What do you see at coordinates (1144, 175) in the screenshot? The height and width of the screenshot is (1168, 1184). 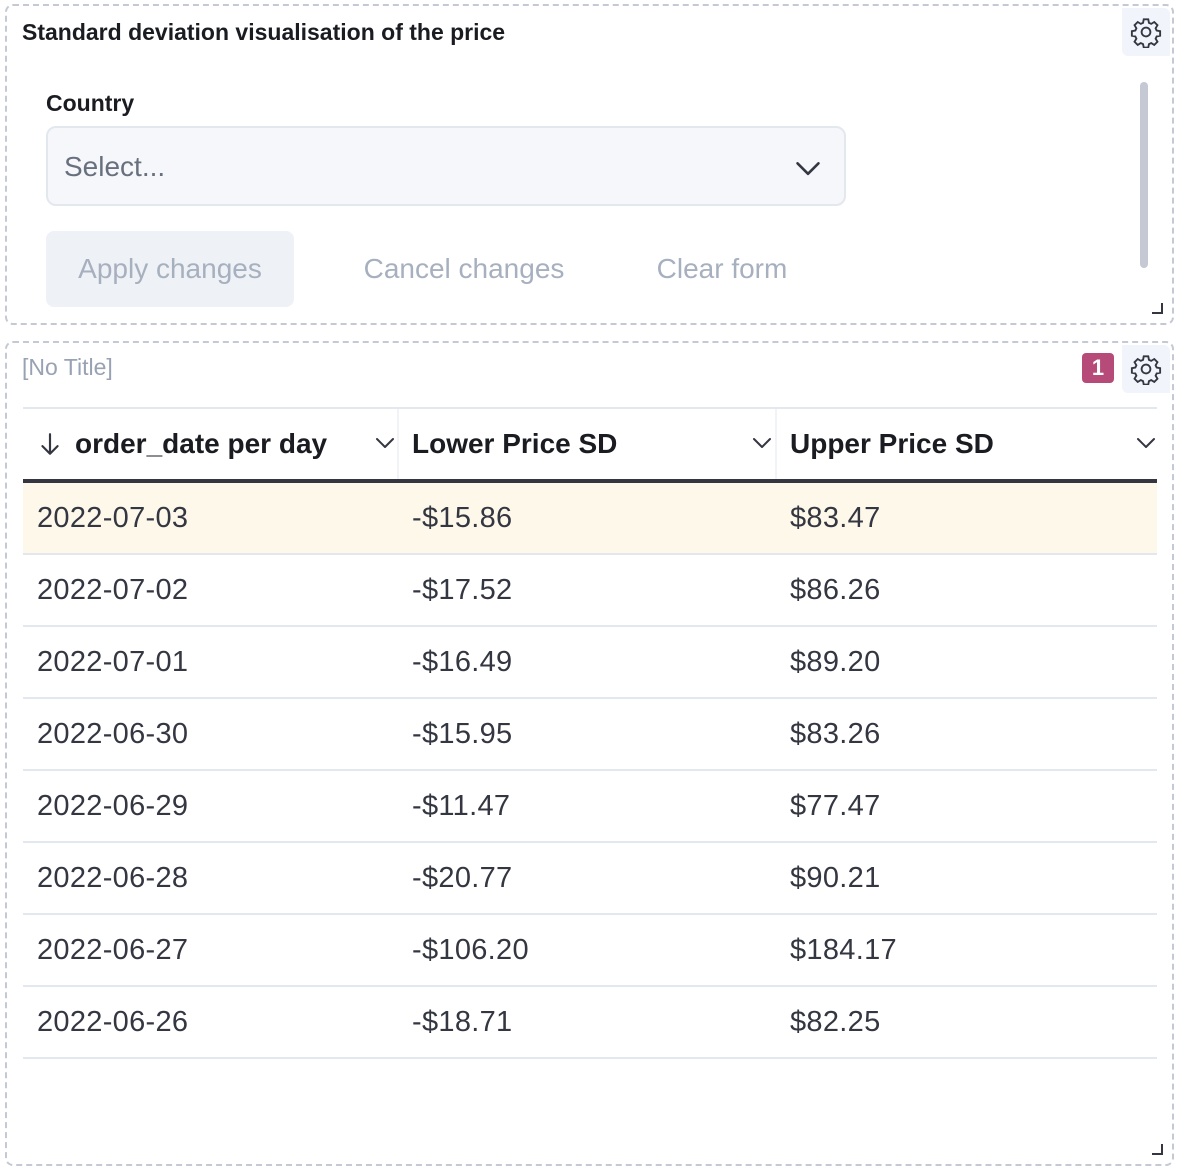 I see `scrollbar` at bounding box center [1144, 175].